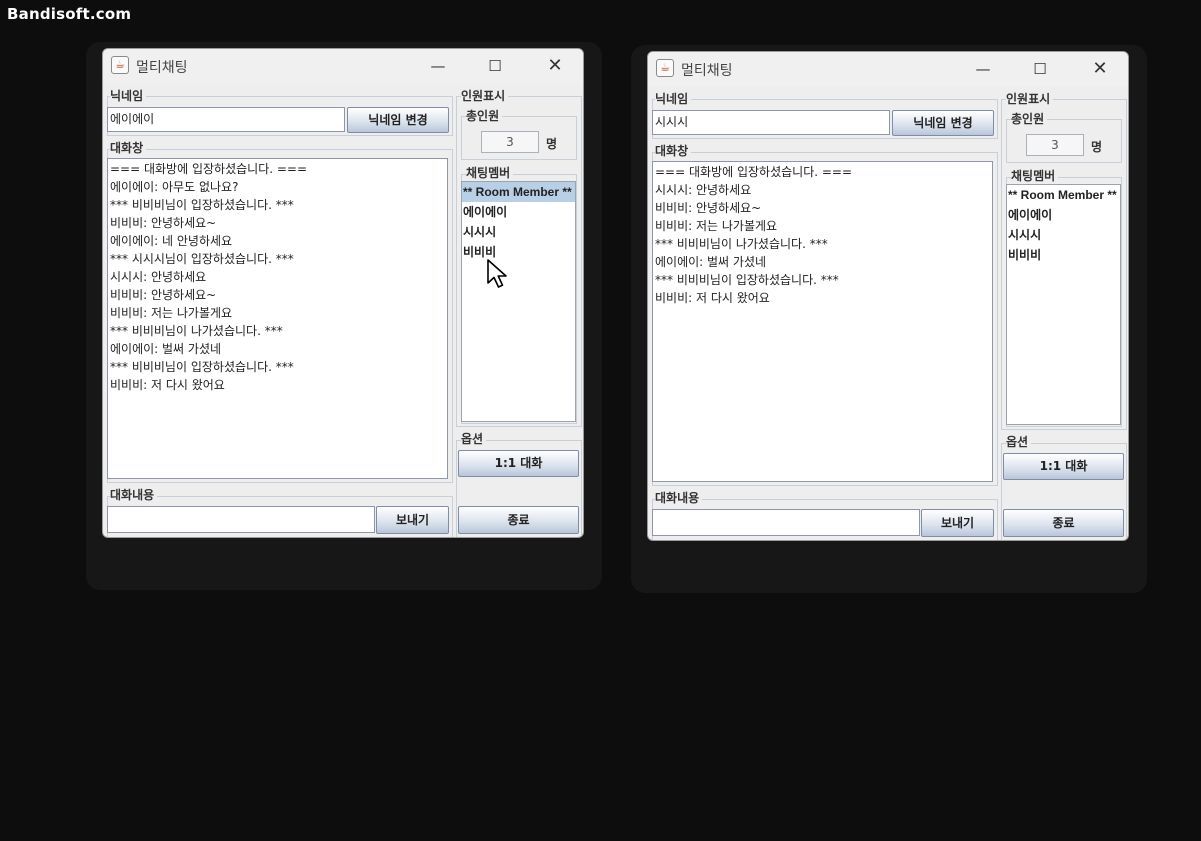 This screenshot has width=1201, height=841. Describe the element at coordinates (226, 119) in the screenshot. I see `nickname-input: 에이에이` at that location.